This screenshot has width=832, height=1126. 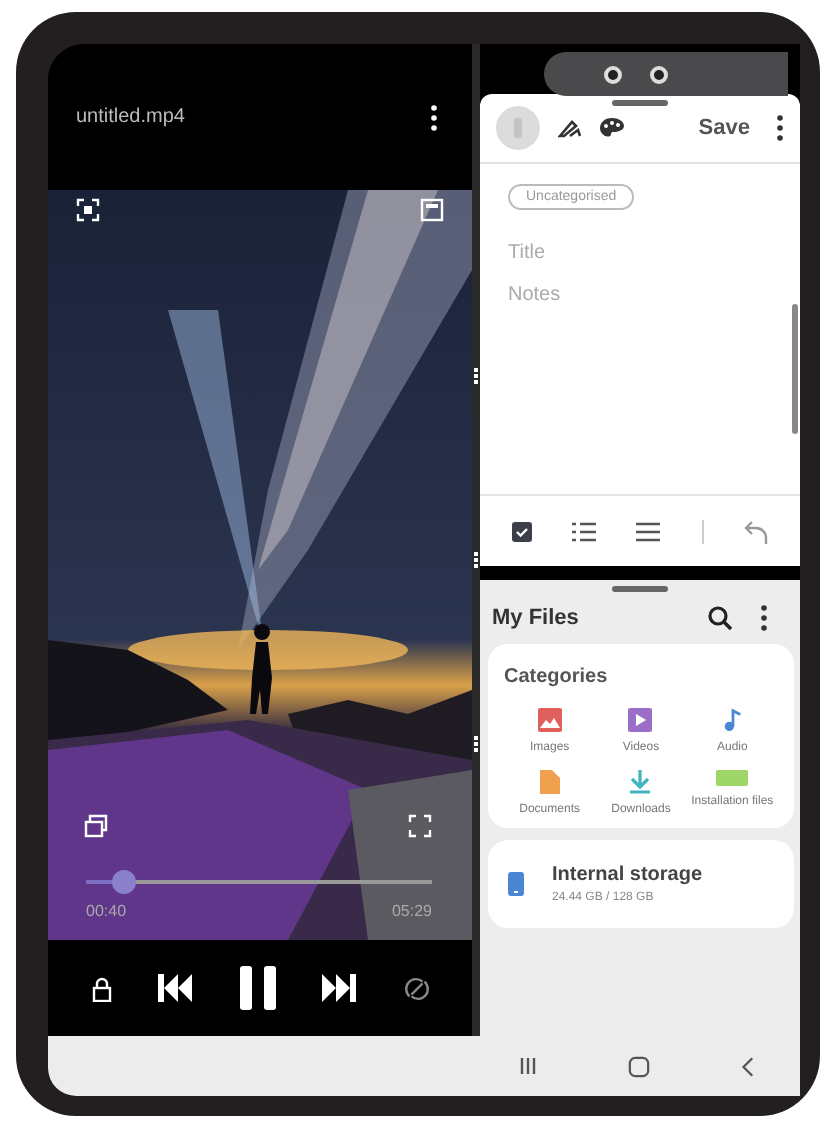 I want to click on palette-icon, so click(x=612, y=128).